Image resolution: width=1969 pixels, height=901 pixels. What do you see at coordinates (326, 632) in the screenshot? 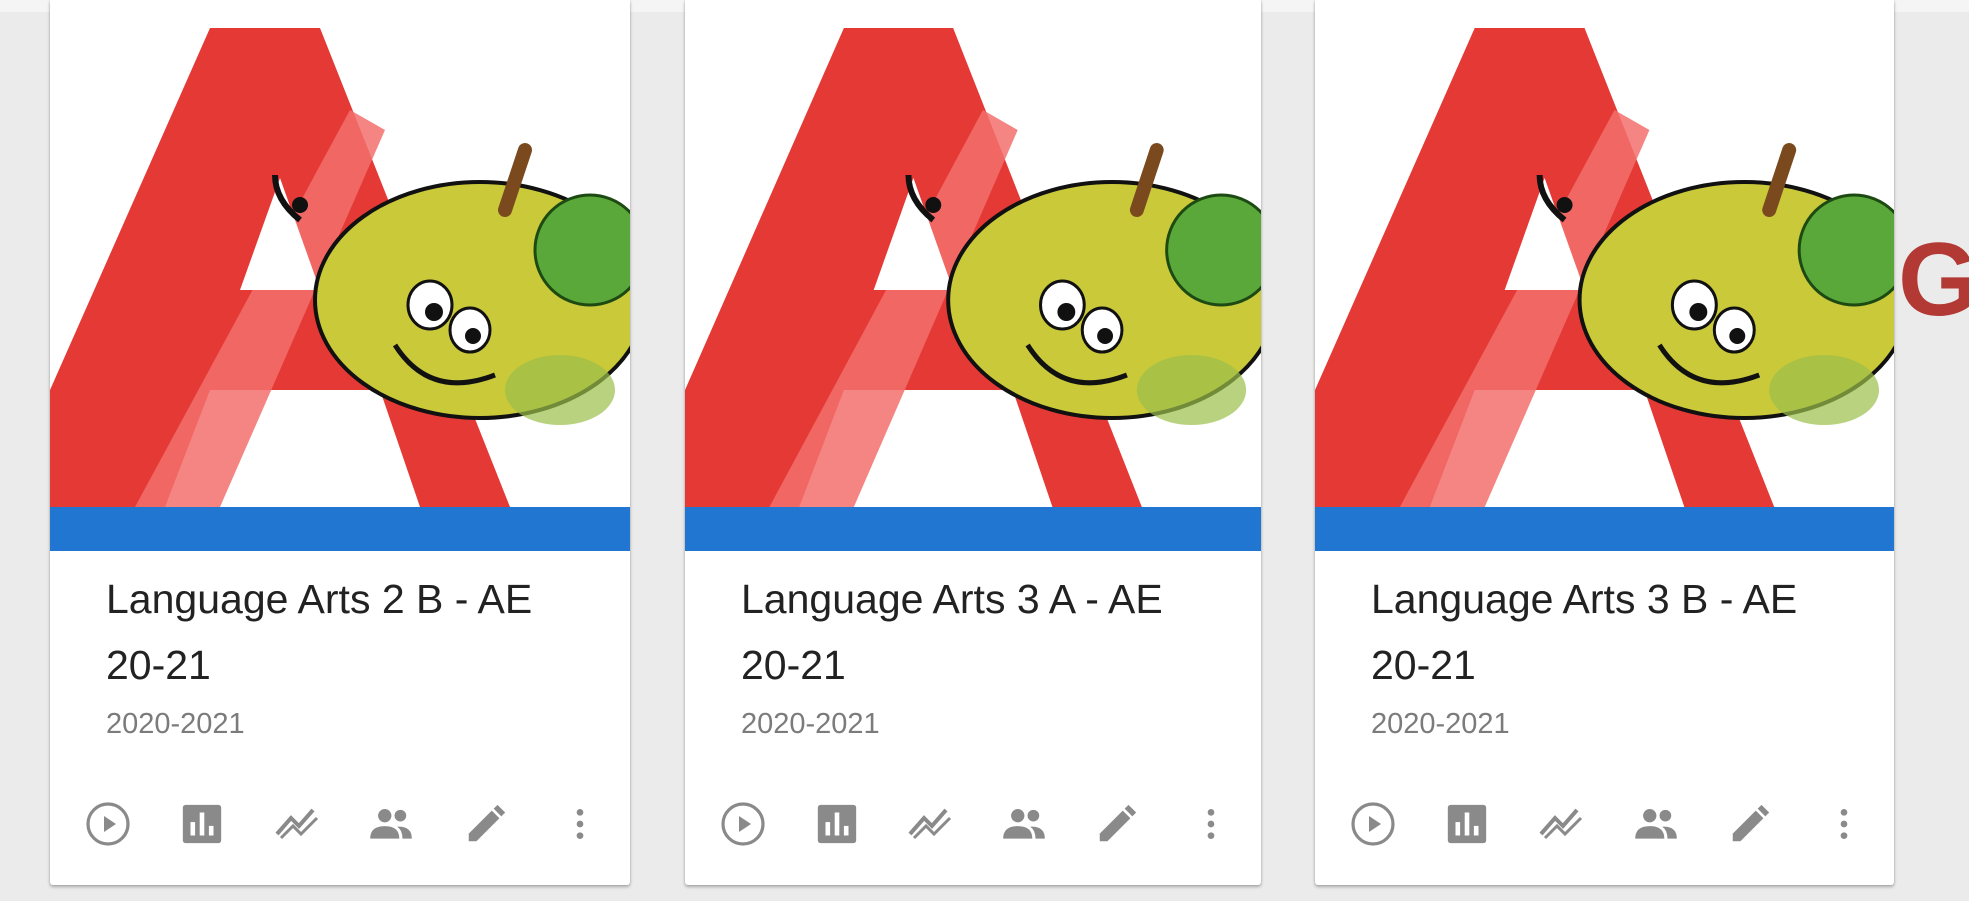
I see `course-title: Language Arts 2 B - AE 20-21` at bounding box center [326, 632].